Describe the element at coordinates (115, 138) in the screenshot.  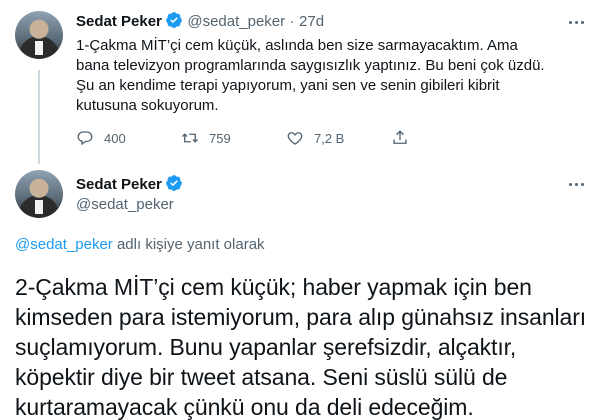
I see `reply-count: 400` at that location.